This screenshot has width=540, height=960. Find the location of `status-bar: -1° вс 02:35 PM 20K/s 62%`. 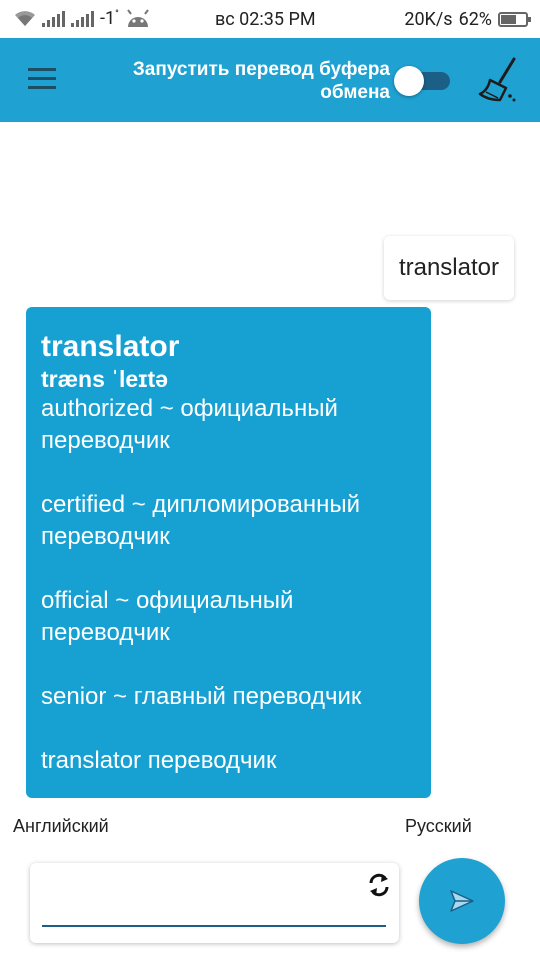

status-bar: -1° вс 02:35 PM 20K/s 62% is located at coordinates (270, 19).